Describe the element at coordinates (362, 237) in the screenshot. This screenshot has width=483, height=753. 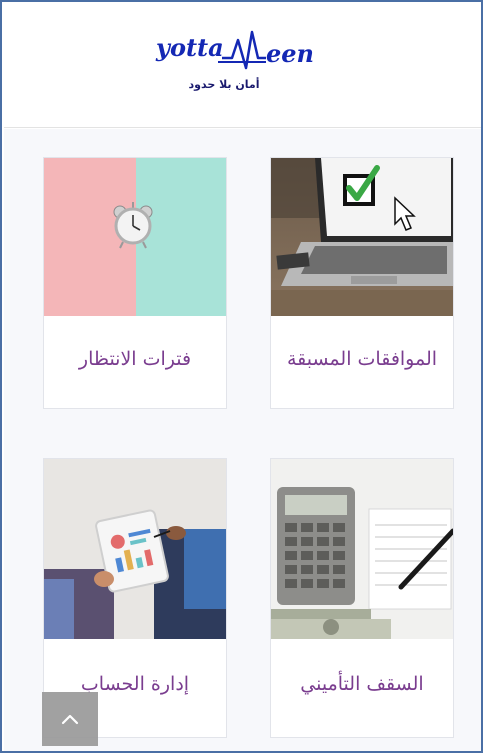
I see `laptop-checkbox-image` at that location.